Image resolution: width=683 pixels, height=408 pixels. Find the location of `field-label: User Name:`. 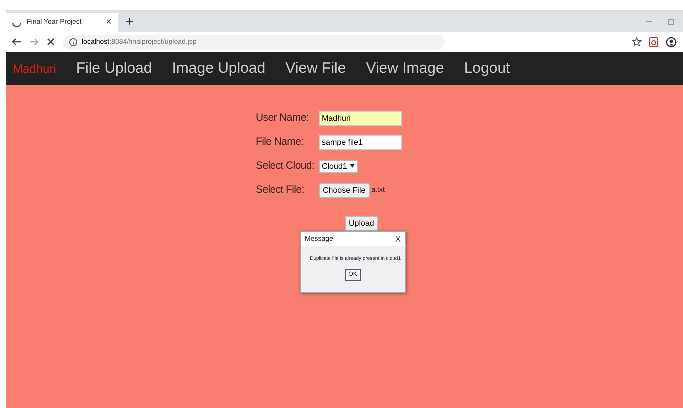

field-label: User Name: is located at coordinates (283, 118).